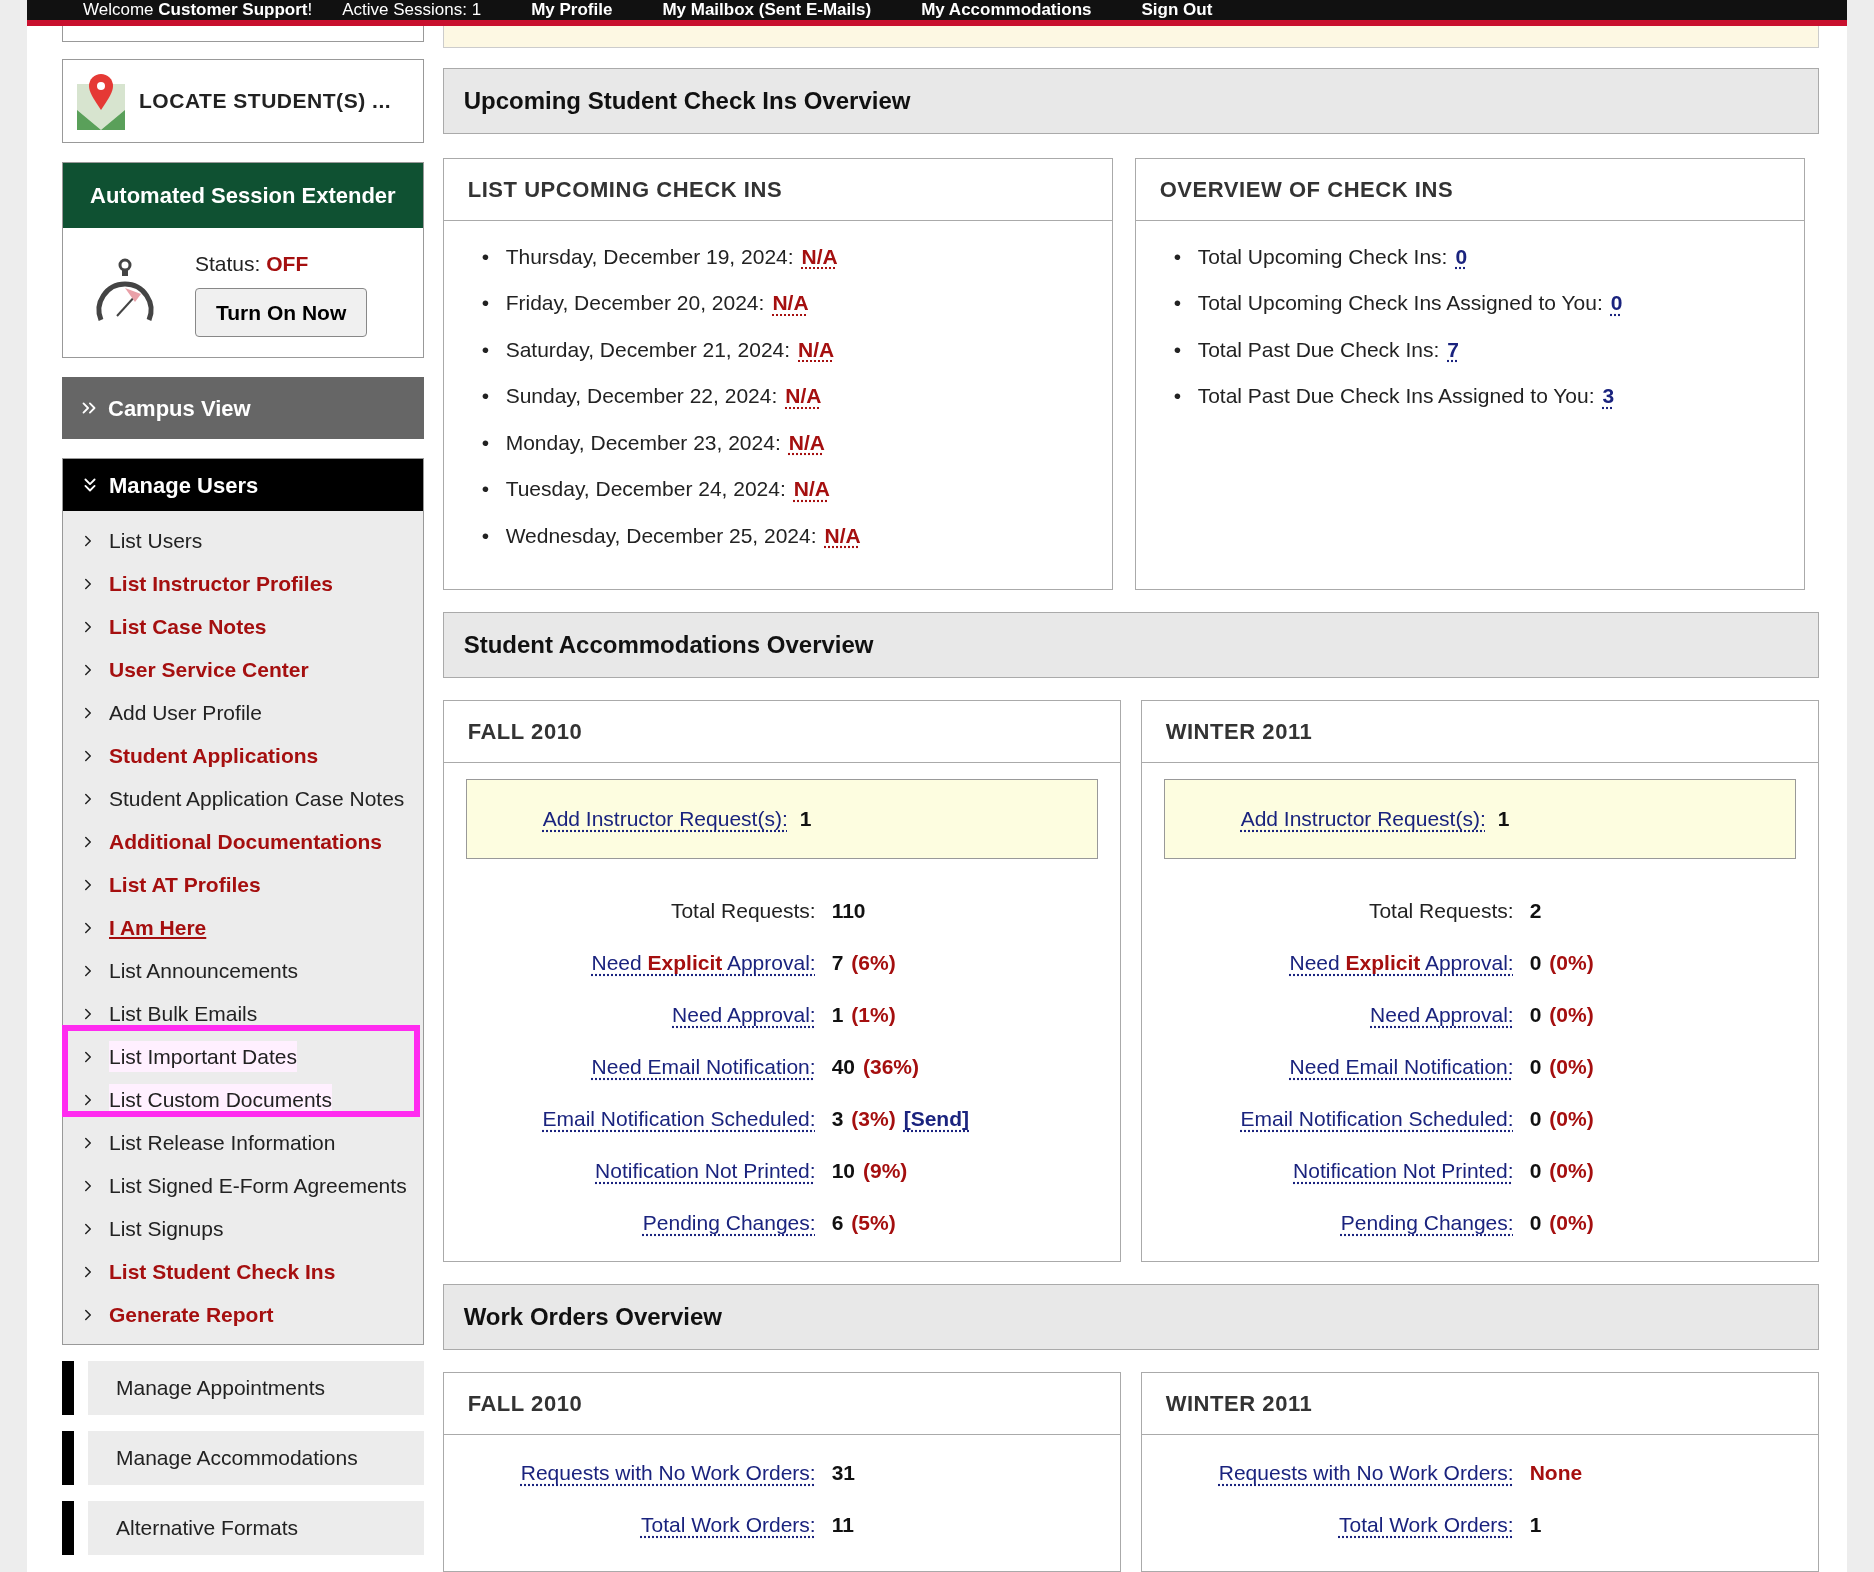 The width and height of the screenshot is (1874, 1572). What do you see at coordinates (256, 1528) in the screenshot?
I see `section-link: Alternative Formats` at bounding box center [256, 1528].